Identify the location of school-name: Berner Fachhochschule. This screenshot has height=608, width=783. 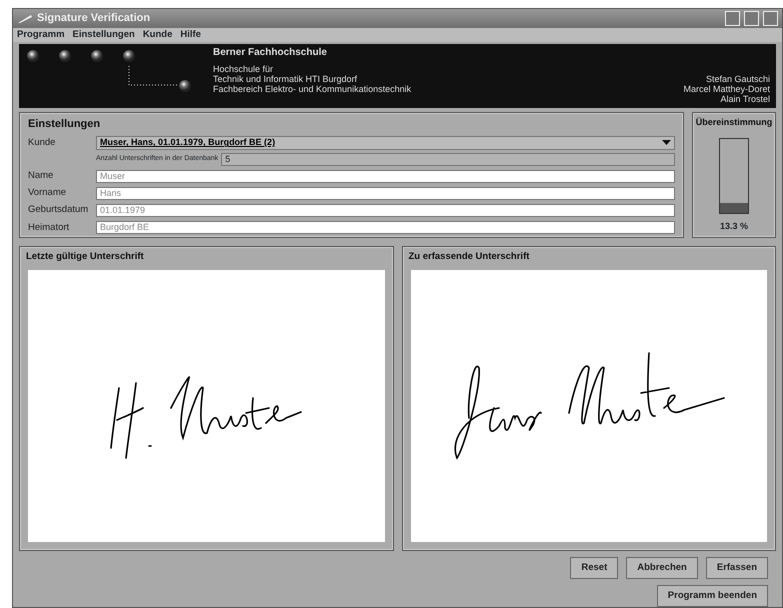
(270, 53).